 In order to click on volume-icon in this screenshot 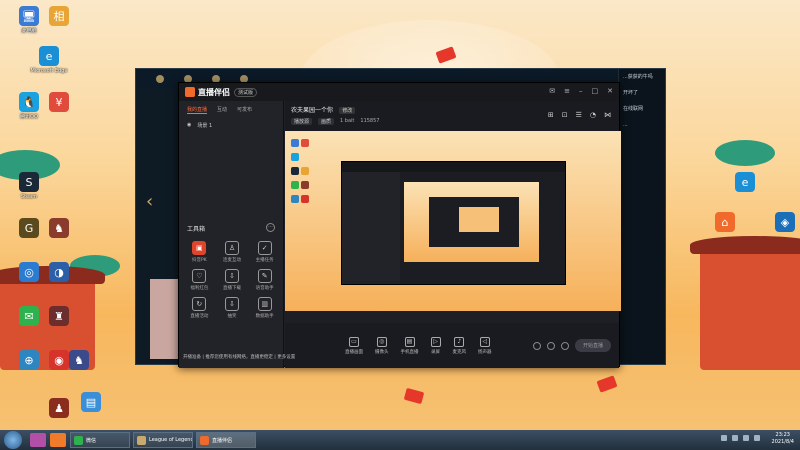, I will do `click(757, 438)`.